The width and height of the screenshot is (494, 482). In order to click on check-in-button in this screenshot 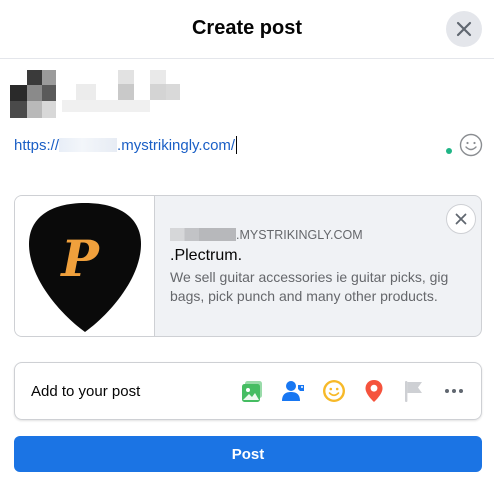, I will do `click(374, 391)`.